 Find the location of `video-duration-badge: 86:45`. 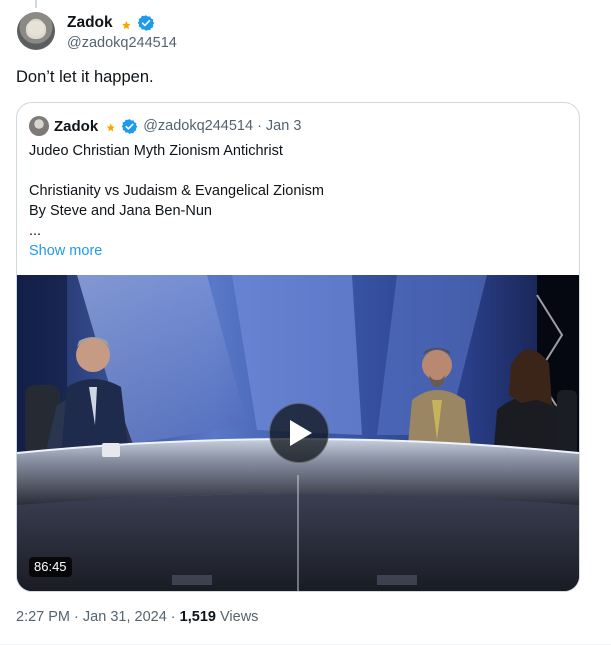

video-duration-badge: 86:45 is located at coordinates (50, 567).